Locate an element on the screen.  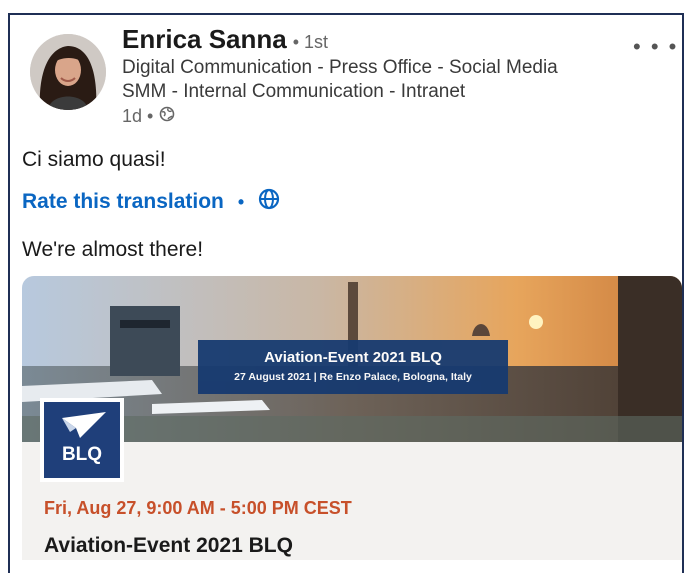
logo-text: BLQ is located at coordinates (82, 454).